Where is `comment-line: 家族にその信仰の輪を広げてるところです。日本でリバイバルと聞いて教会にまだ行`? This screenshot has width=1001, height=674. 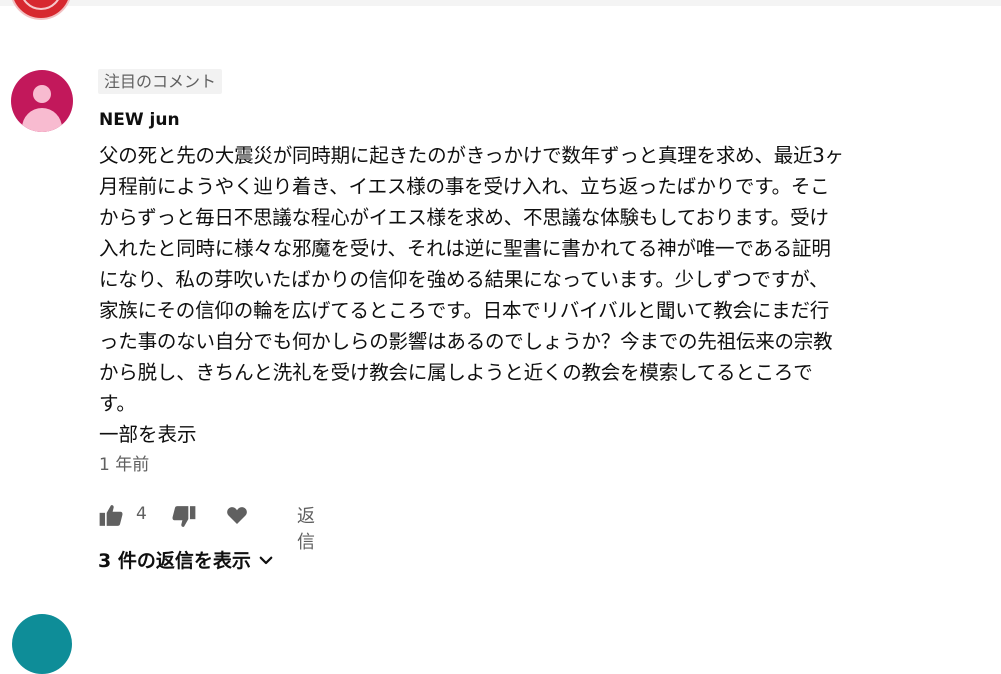
comment-line: 家族にその信仰の輪を広げてるところです。日本でリバイバルと聞いて教会にまだ行 is located at coordinates (464, 310).